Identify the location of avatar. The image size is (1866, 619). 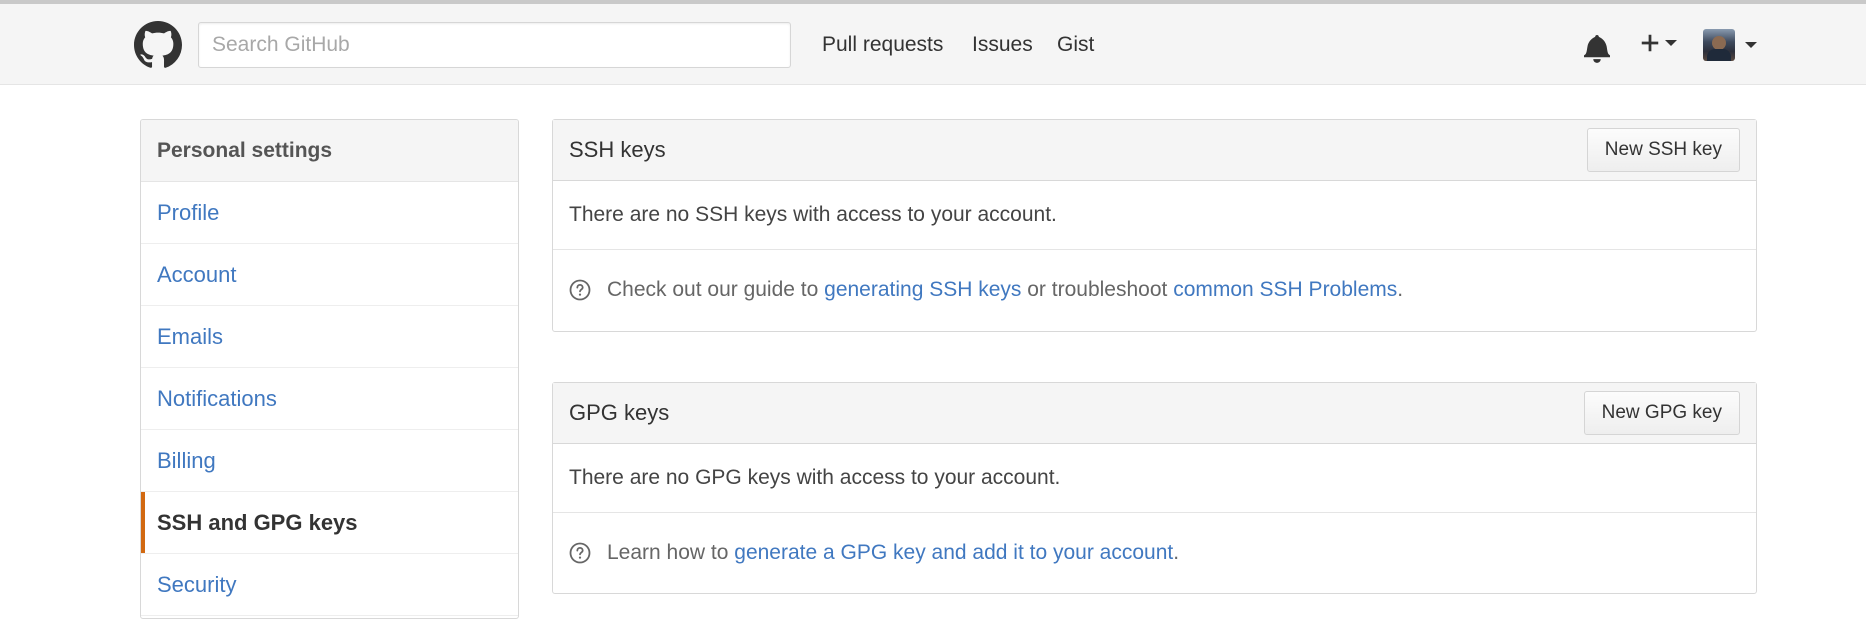
(1719, 45).